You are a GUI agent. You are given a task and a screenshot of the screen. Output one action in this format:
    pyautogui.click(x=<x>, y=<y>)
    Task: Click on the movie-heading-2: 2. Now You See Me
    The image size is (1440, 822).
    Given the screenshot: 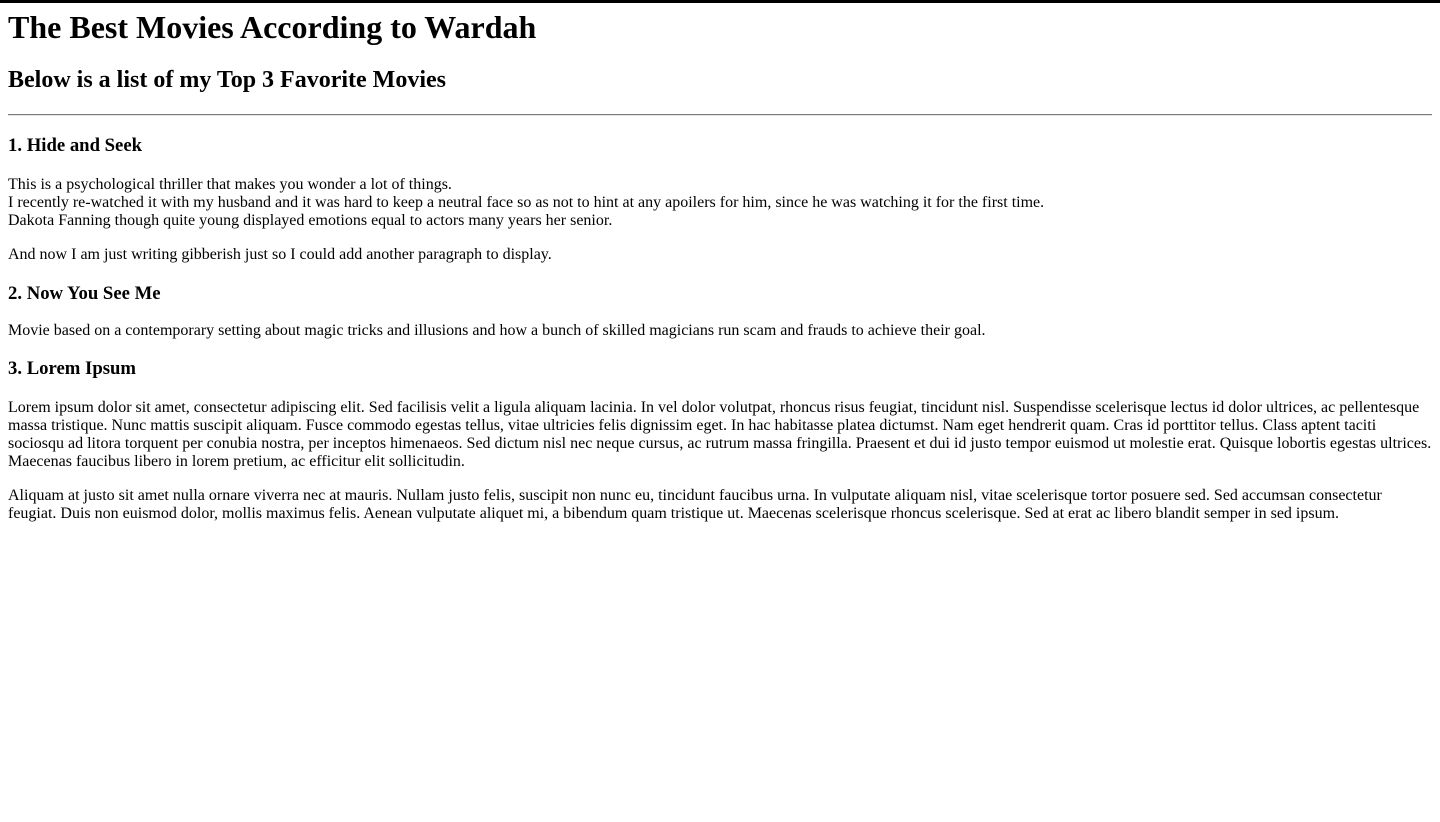 What is the action you would take?
    pyautogui.click(x=84, y=293)
    